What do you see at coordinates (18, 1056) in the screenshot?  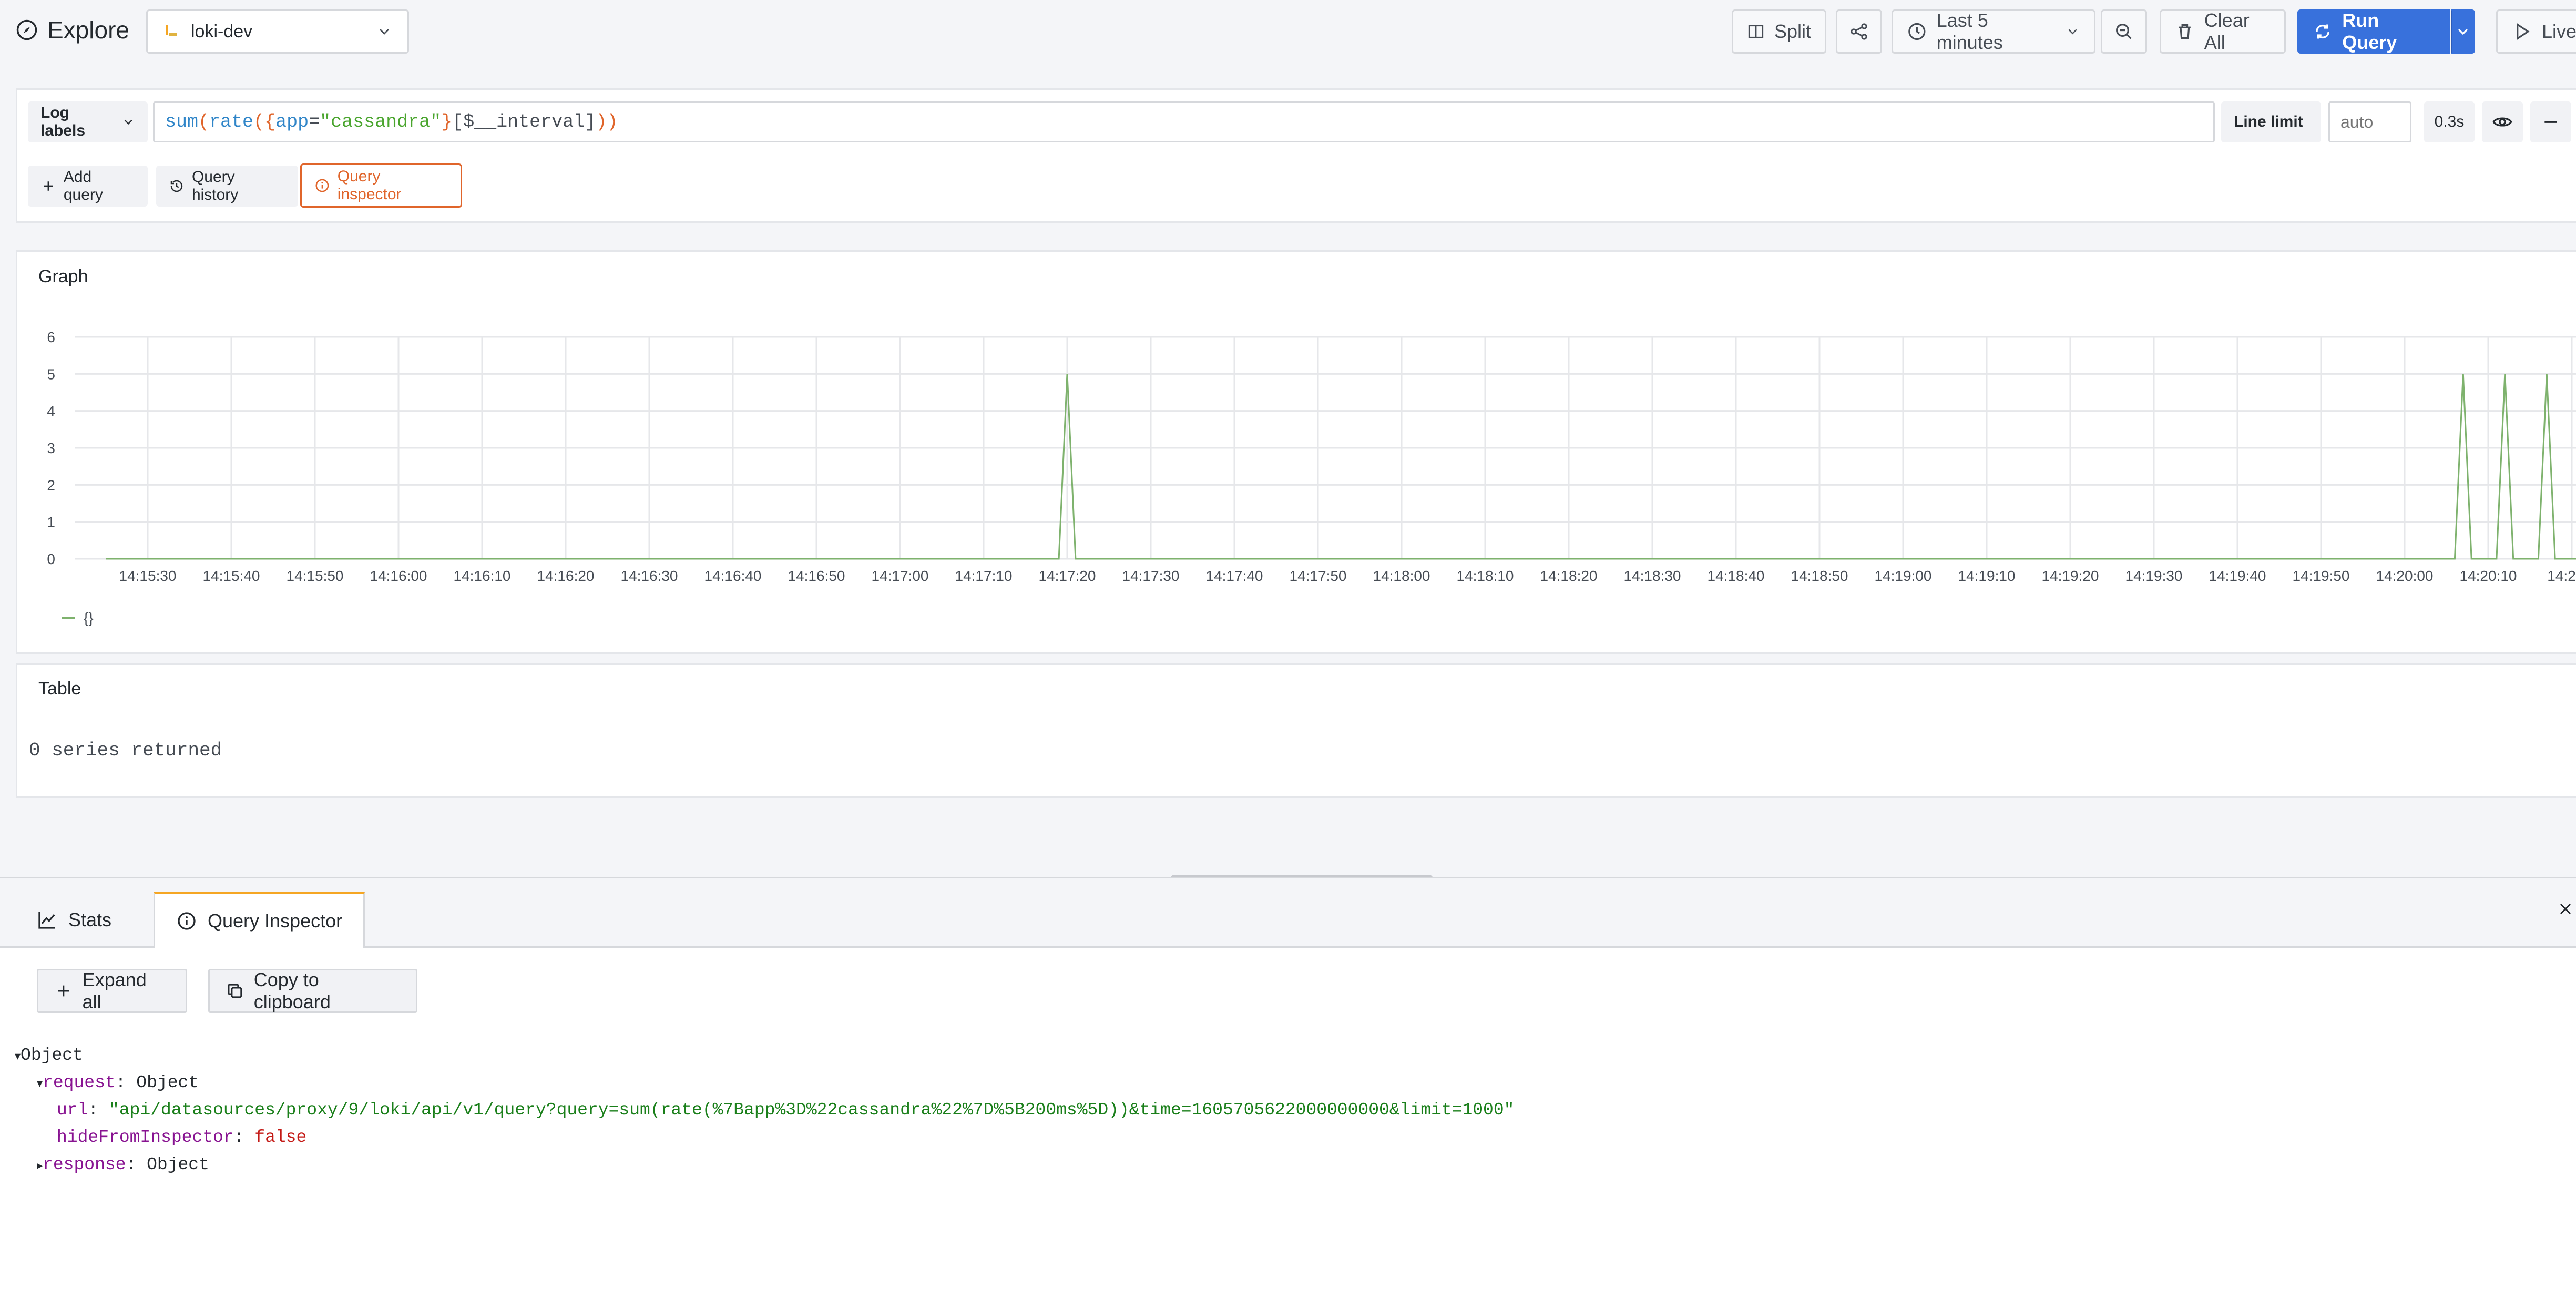 I see `caret-down-icon: ▾` at bounding box center [18, 1056].